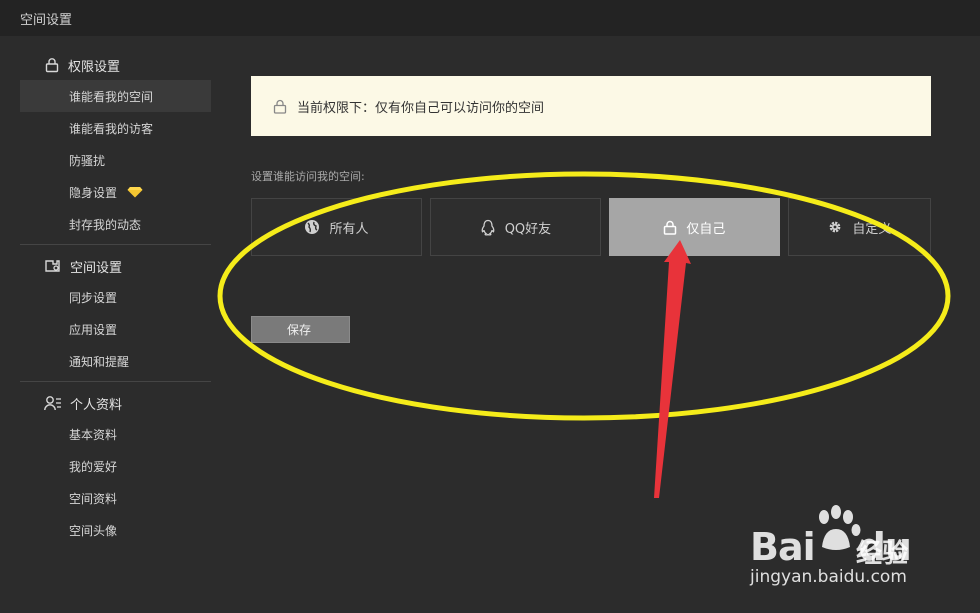  I want to click on option-label: 自定义, so click(872, 229).